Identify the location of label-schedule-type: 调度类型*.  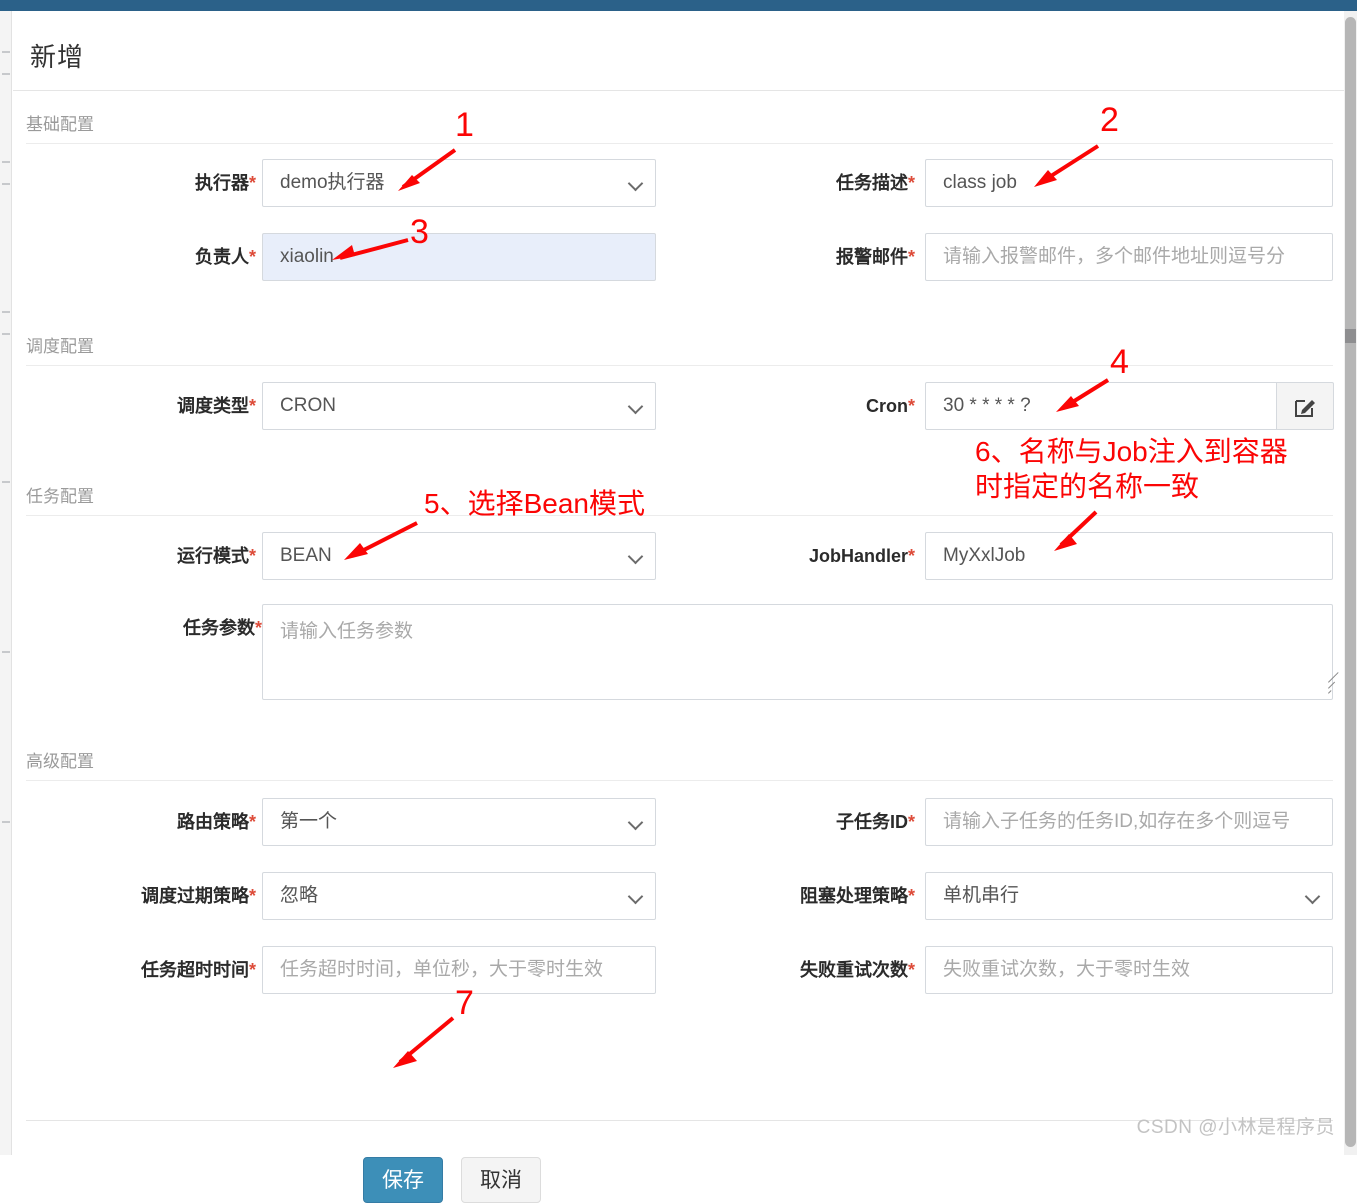
(216, 406).